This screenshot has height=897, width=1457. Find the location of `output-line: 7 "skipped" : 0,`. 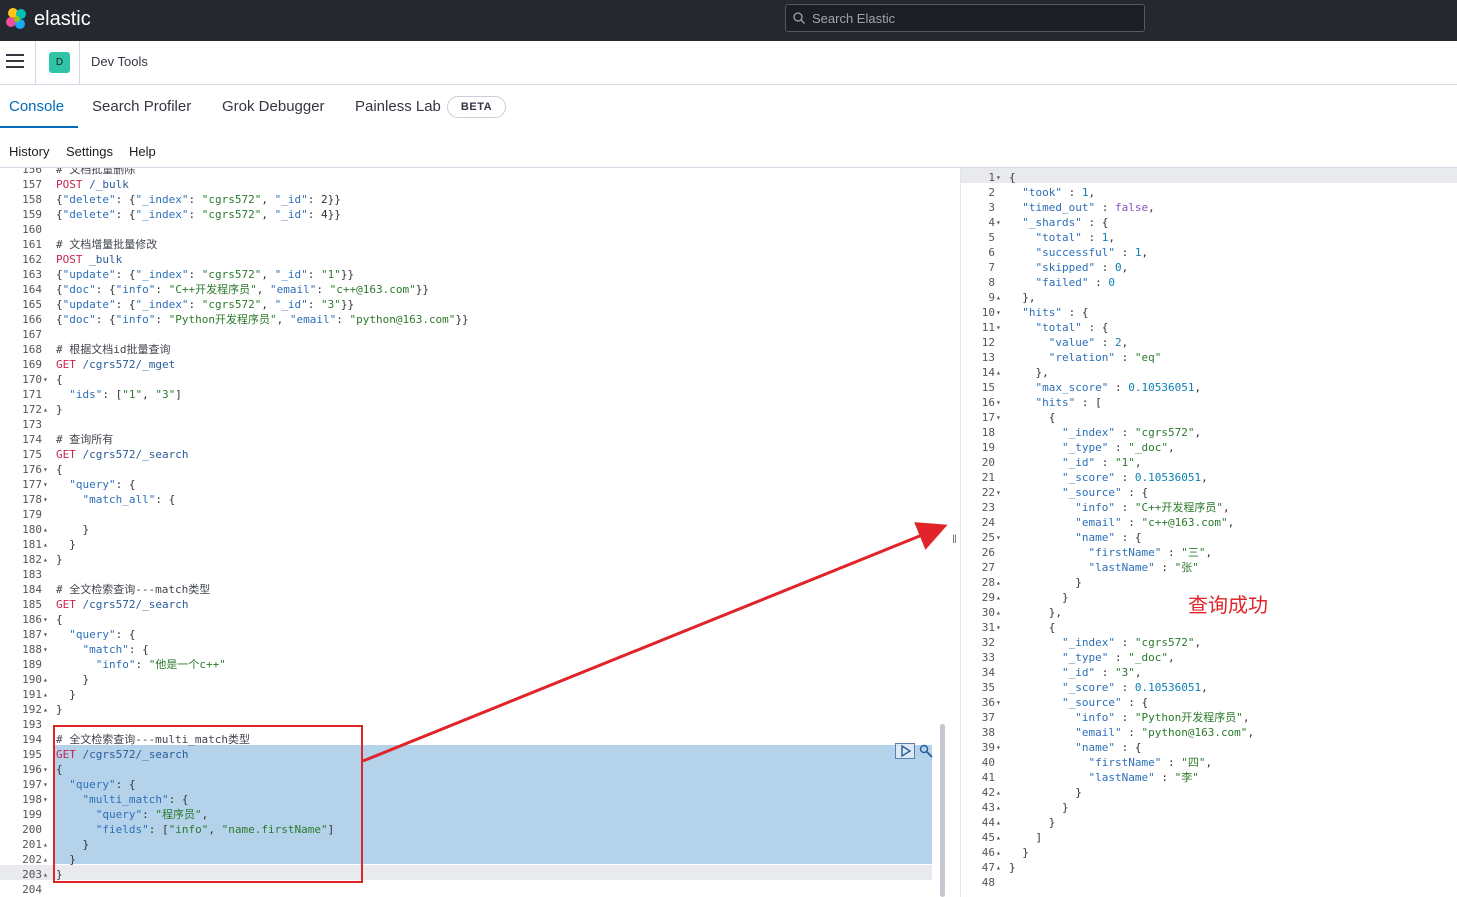

output-line: 7 "skipped" : 0, is located at coordinates (1209, 267).